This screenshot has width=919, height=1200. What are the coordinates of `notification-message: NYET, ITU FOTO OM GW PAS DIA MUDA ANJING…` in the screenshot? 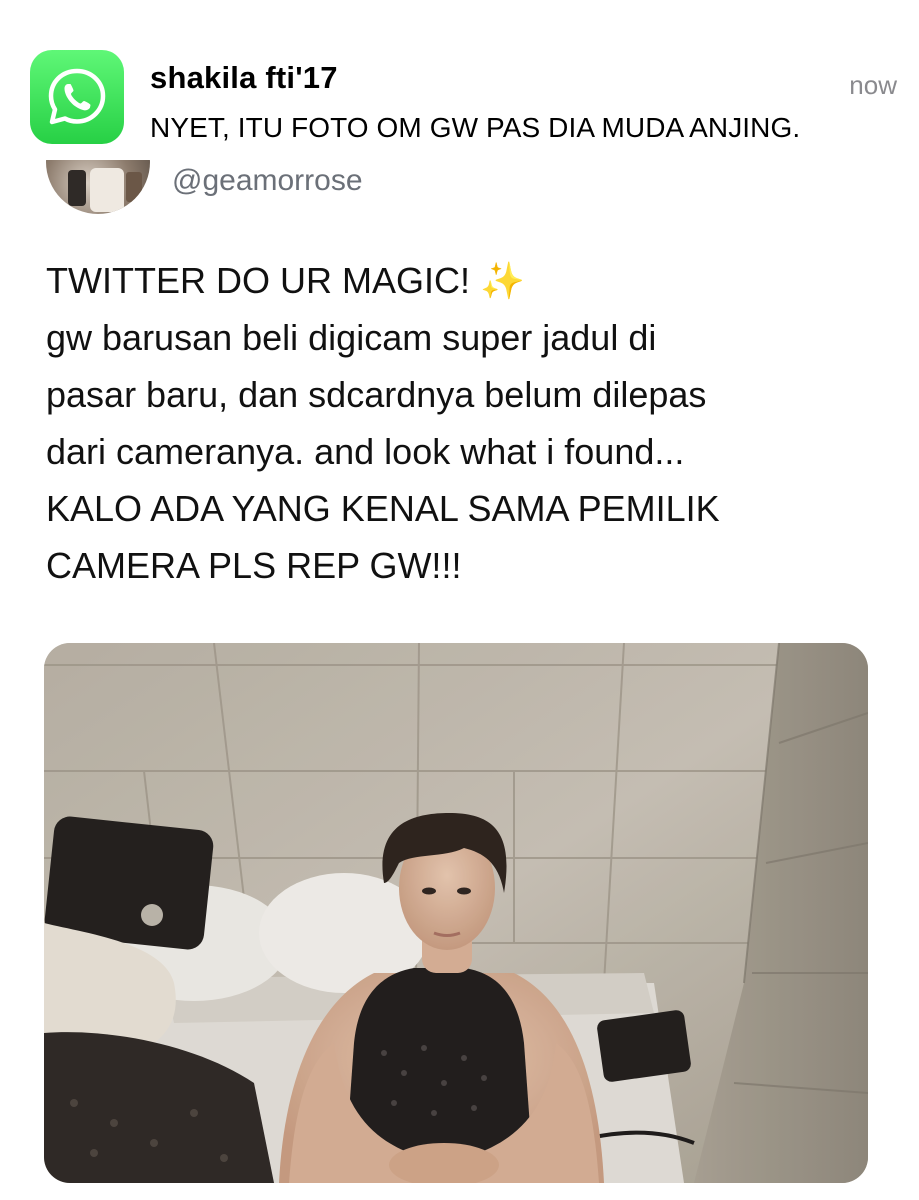 It's located at (475, 127).